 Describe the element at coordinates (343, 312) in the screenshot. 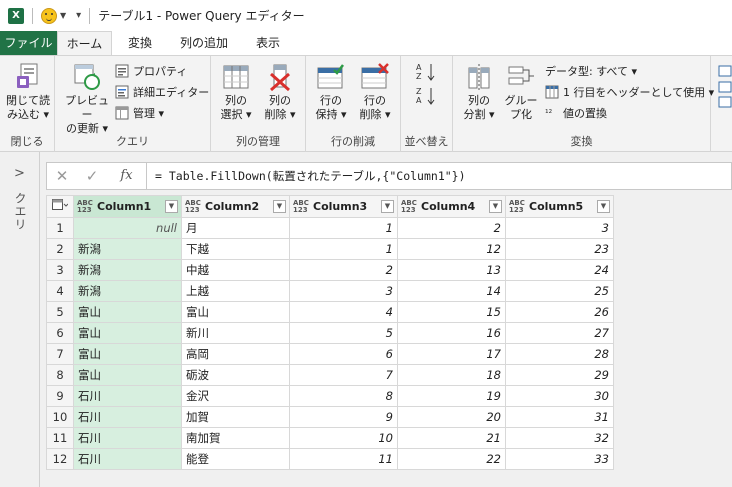

I see `cell-column3: 4` at that location.